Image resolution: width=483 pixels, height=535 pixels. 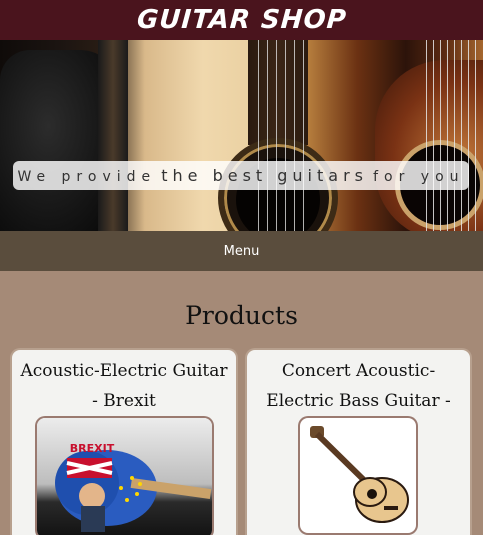 I want to click on tagline-part-2: for you, so click(x=419, y=177).